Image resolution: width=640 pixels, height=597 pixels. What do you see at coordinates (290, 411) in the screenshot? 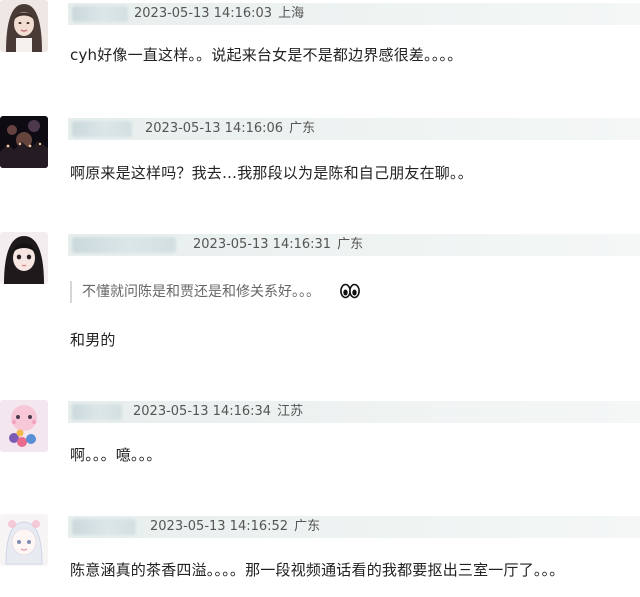
I see `ip-location: 江苏` at bounding box center [290, 411].